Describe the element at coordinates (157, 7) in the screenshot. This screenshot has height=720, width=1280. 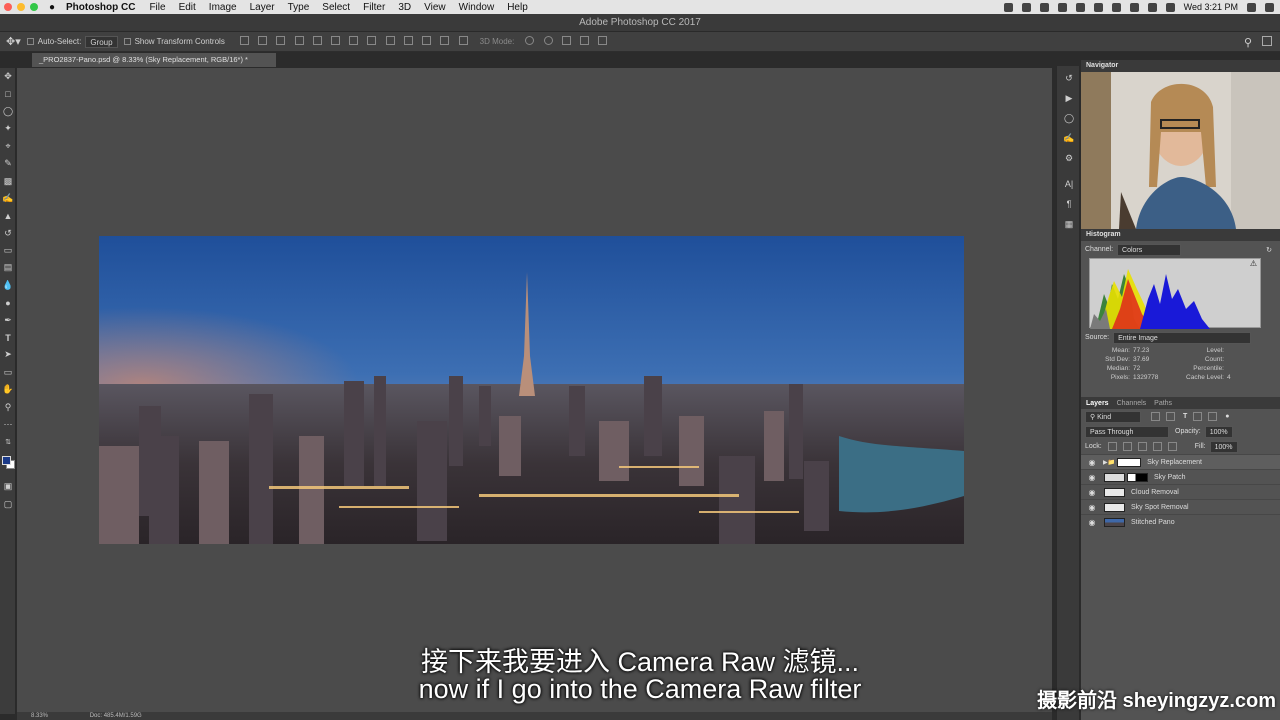
I see `menu-file: File` at that location.